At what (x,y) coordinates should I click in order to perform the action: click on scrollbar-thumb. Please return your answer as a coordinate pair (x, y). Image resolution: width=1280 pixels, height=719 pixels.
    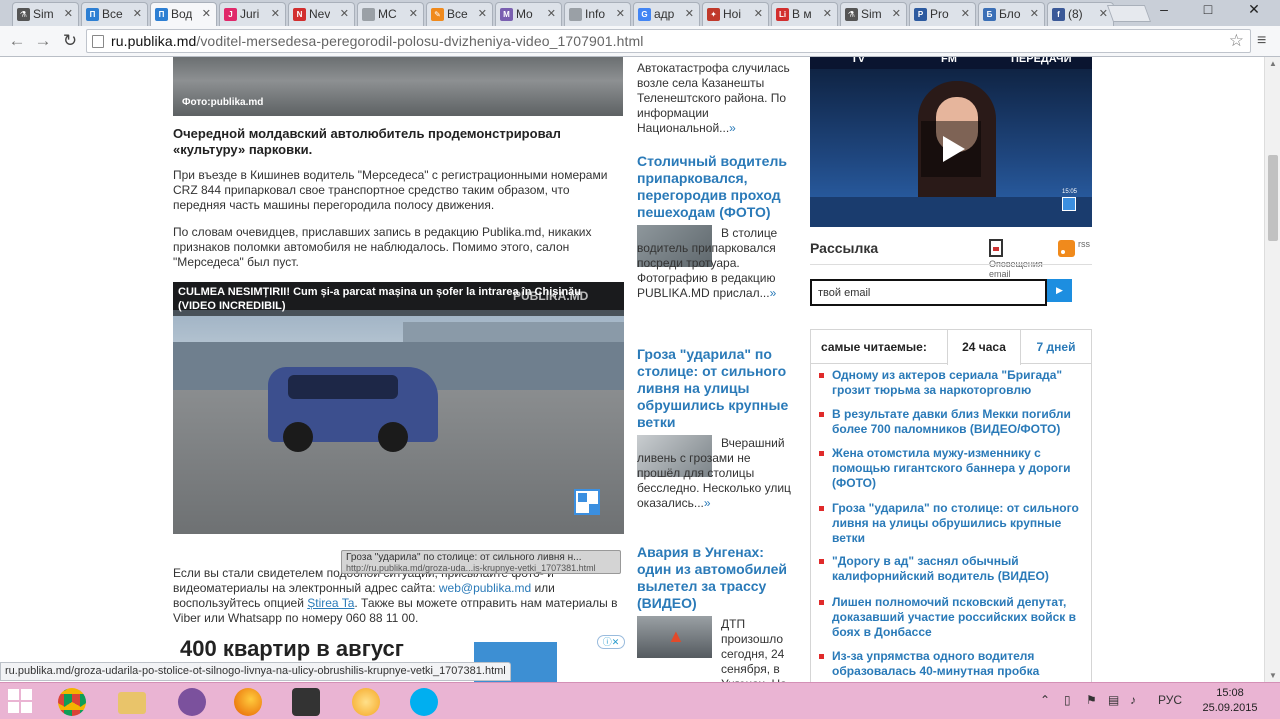
    Looking at the image, I should click on (1273, 198).